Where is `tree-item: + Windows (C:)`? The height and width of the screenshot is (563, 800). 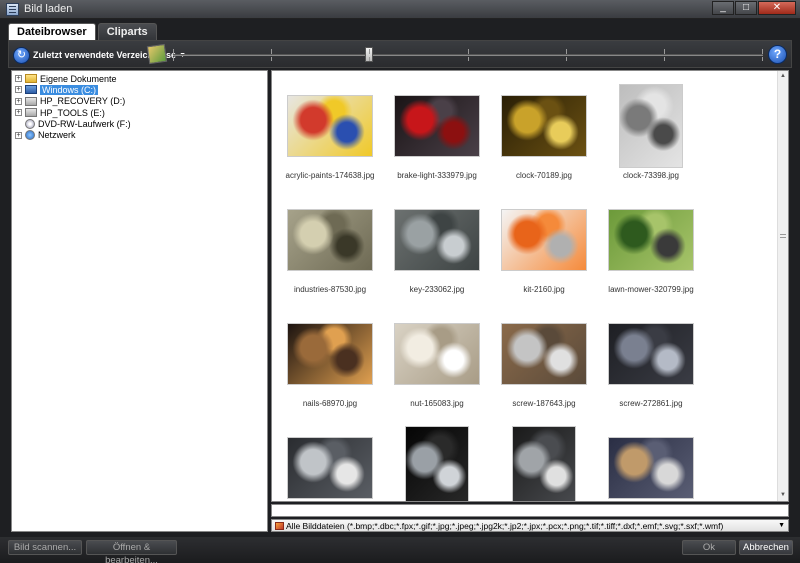 tree-item: + Windows (C:) is located at coordinates (139, 89).